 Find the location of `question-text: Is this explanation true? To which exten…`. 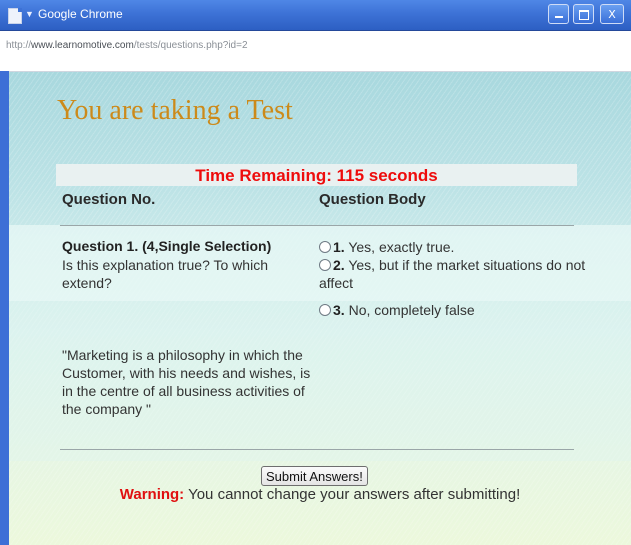

question-text: Is this explanation true? To which exten… is located at coordinates (165, 274).